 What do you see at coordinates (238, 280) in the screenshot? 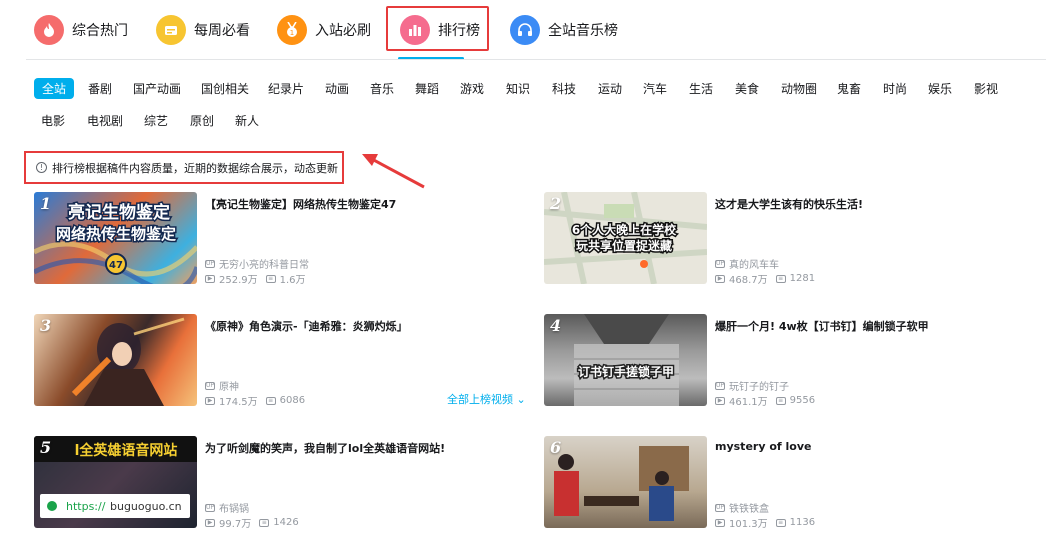
I see `view-count: 252.9万` at bounding box center [238, 280].